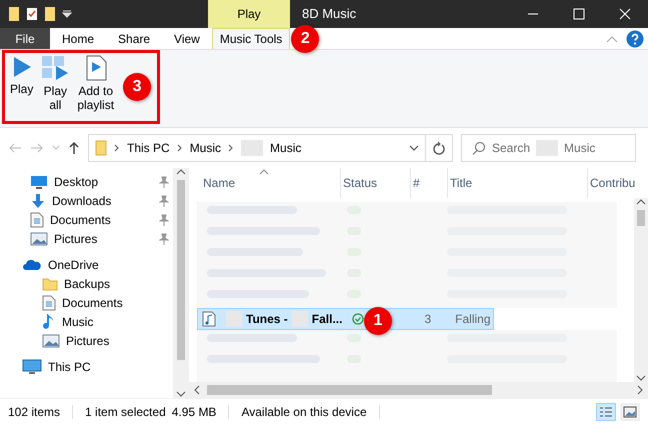 The height and width of the screenshot is (425, 648). Describe the element at coordinates (187, 38) in the screenshot. I see `ribbon-tab: View` at that location.